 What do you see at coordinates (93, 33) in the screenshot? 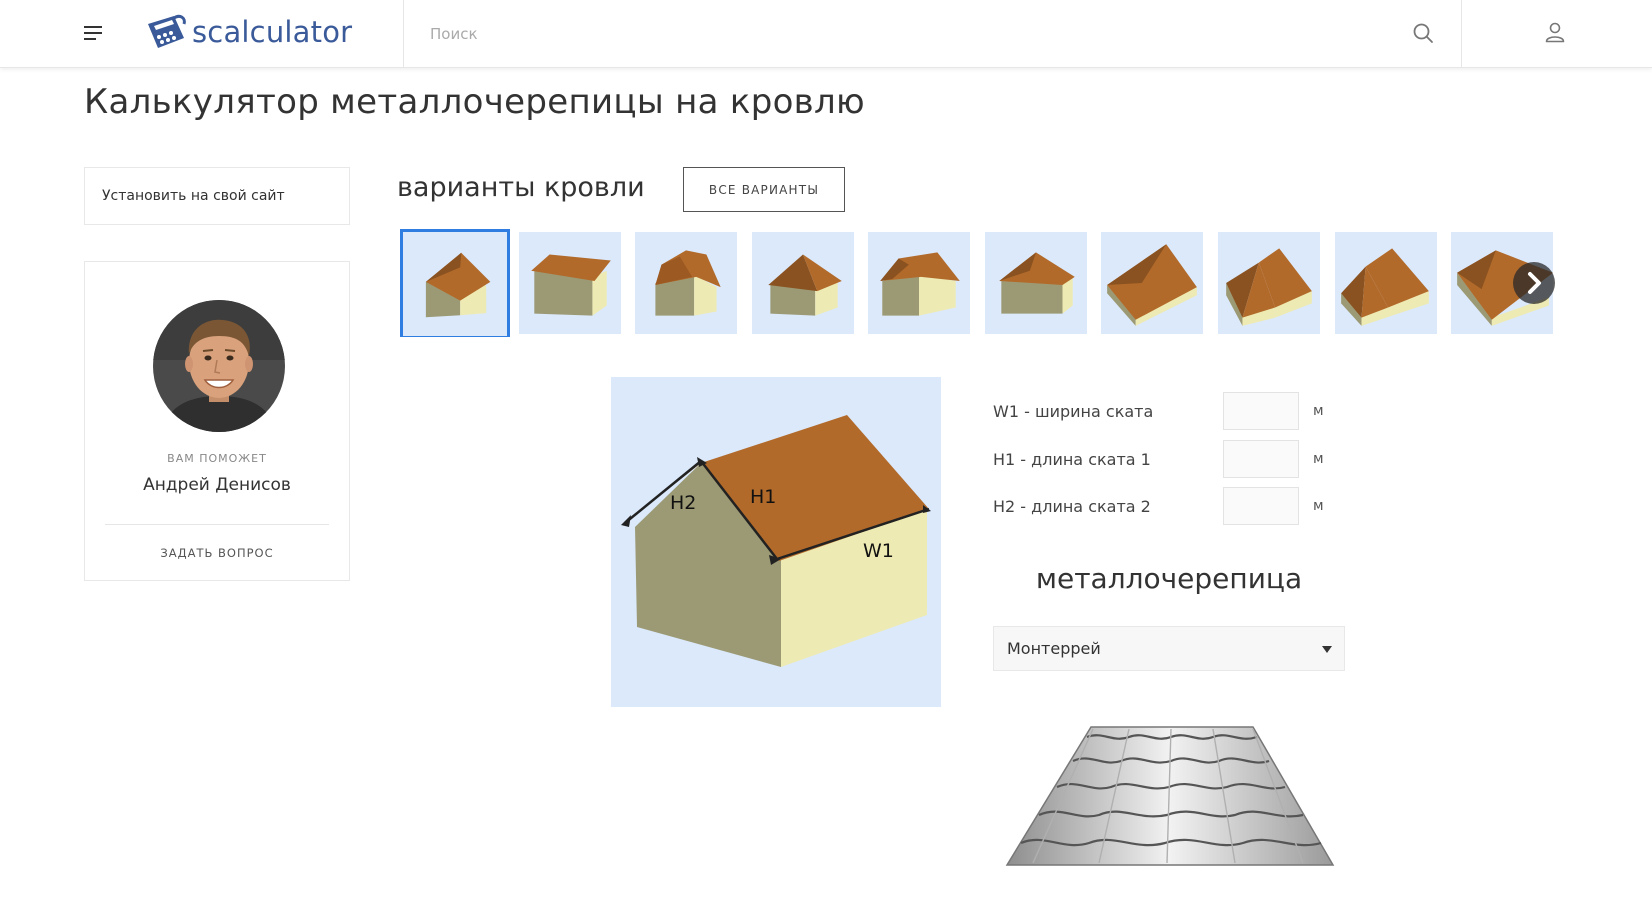
I see `menu-icon` at bounding box center [93, 33].